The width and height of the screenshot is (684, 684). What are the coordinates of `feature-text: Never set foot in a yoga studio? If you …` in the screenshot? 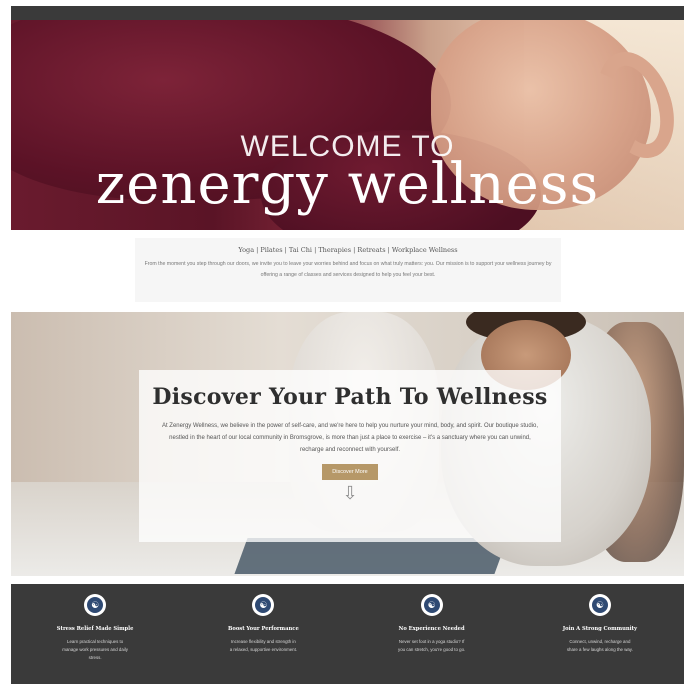 It's located at (432, 645).